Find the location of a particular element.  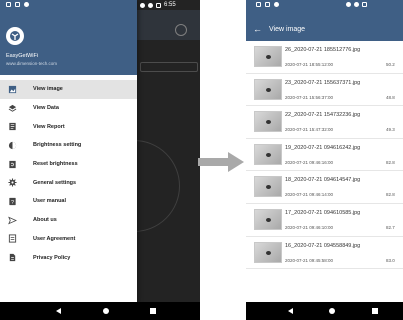

menu-item-view-data: View Data is located at coordinates (68, 108).